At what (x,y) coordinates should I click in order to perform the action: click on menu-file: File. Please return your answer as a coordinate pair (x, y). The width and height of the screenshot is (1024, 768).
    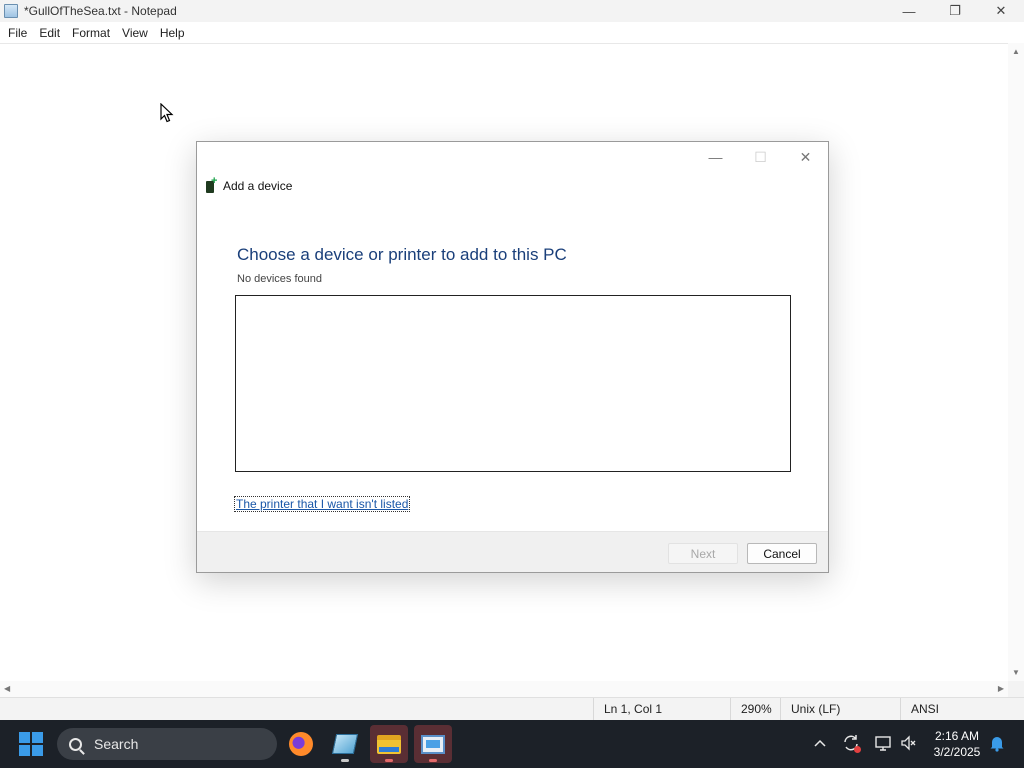
    Looking at the image, I should click on (17, 33).